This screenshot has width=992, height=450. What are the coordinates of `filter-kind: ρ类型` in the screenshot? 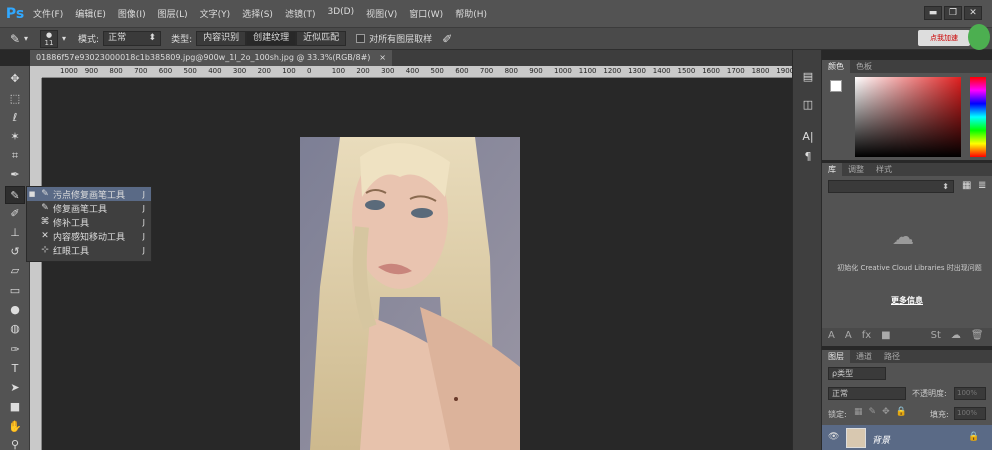 It's located at (843, 373).